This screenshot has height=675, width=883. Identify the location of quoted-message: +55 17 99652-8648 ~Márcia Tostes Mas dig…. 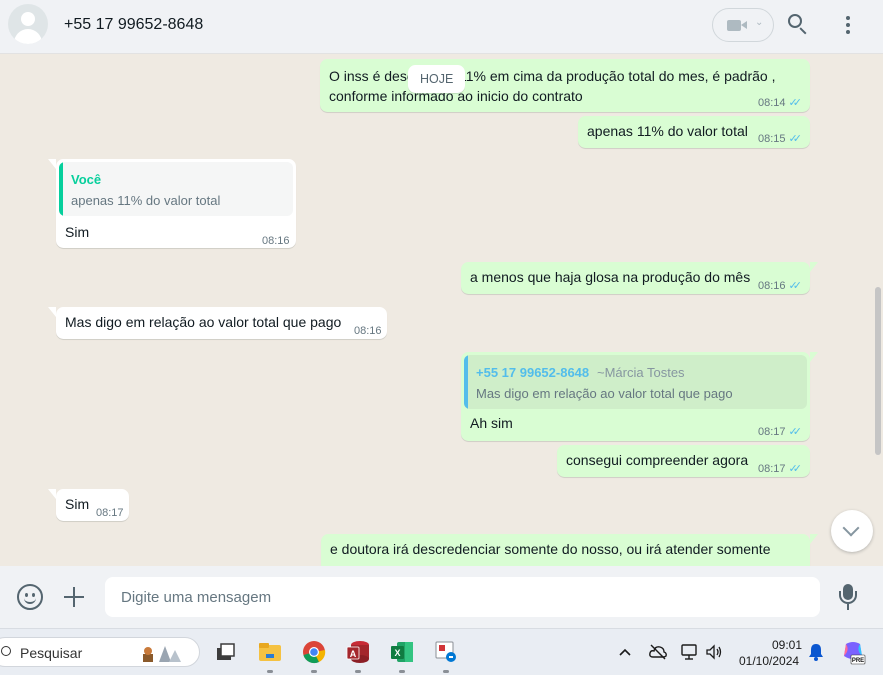
(635, 382).